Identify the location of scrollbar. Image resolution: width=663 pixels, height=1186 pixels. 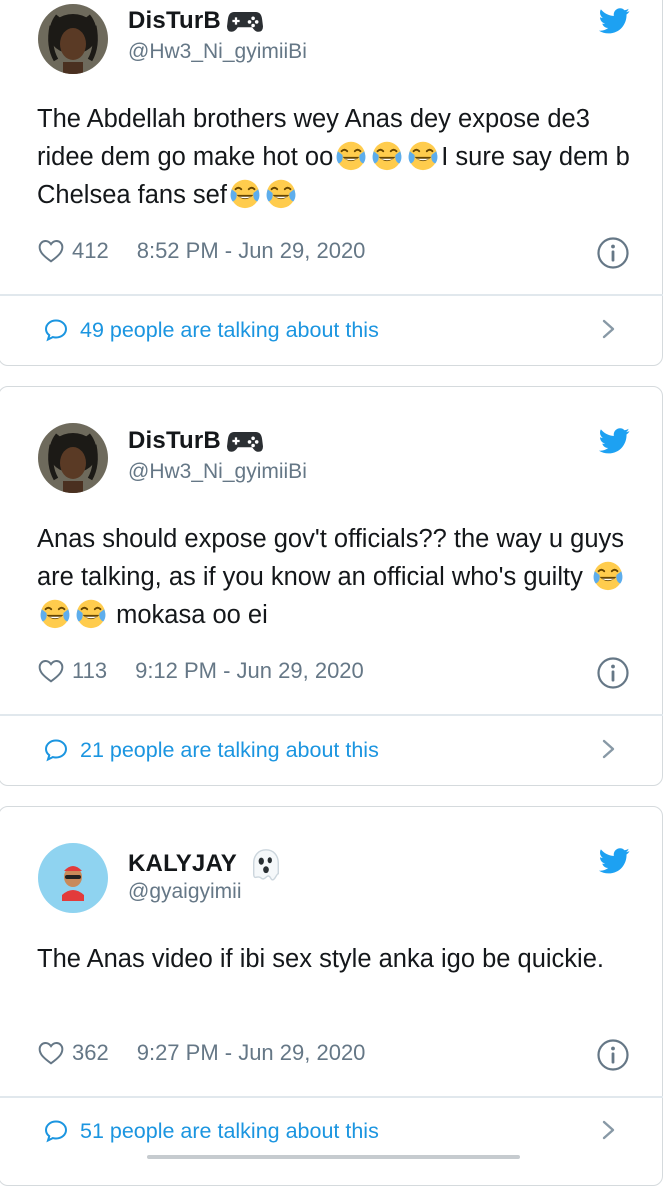
(333, 1157).